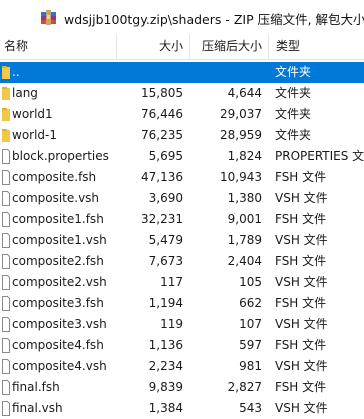  Describe the element at coordinates (228, 46) in the screenshot. I see `column-header-compressed: 压缩后大小` at that location.